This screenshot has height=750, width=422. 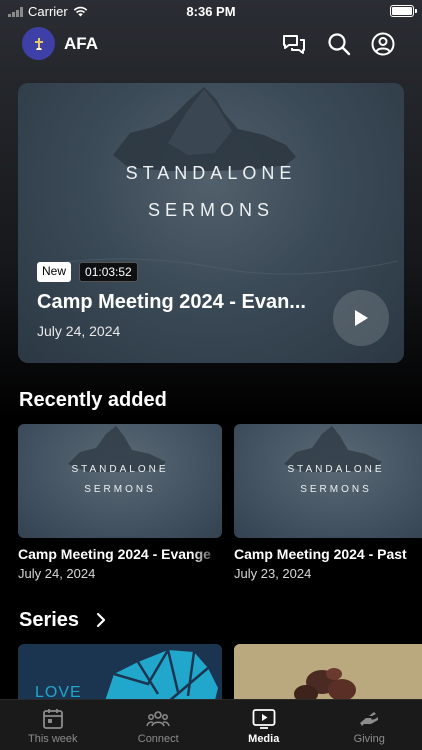 What do you see at coordinates (114, 554) in the screenshot?
I see `card-title: Camp Meeting 2024 - Evange` at bounding box center [114, 554].